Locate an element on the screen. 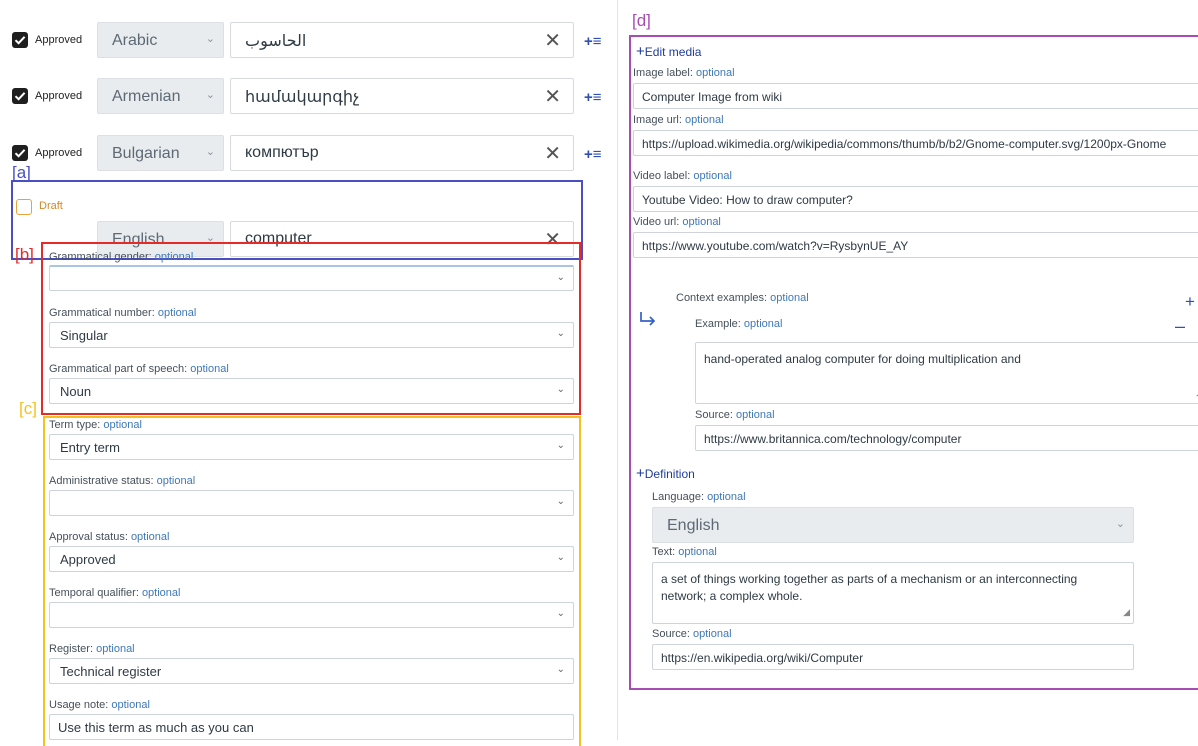 This screenshot has height=746, width=1198. checkbox-unchecked-icon is located at coordinates (24, 207).